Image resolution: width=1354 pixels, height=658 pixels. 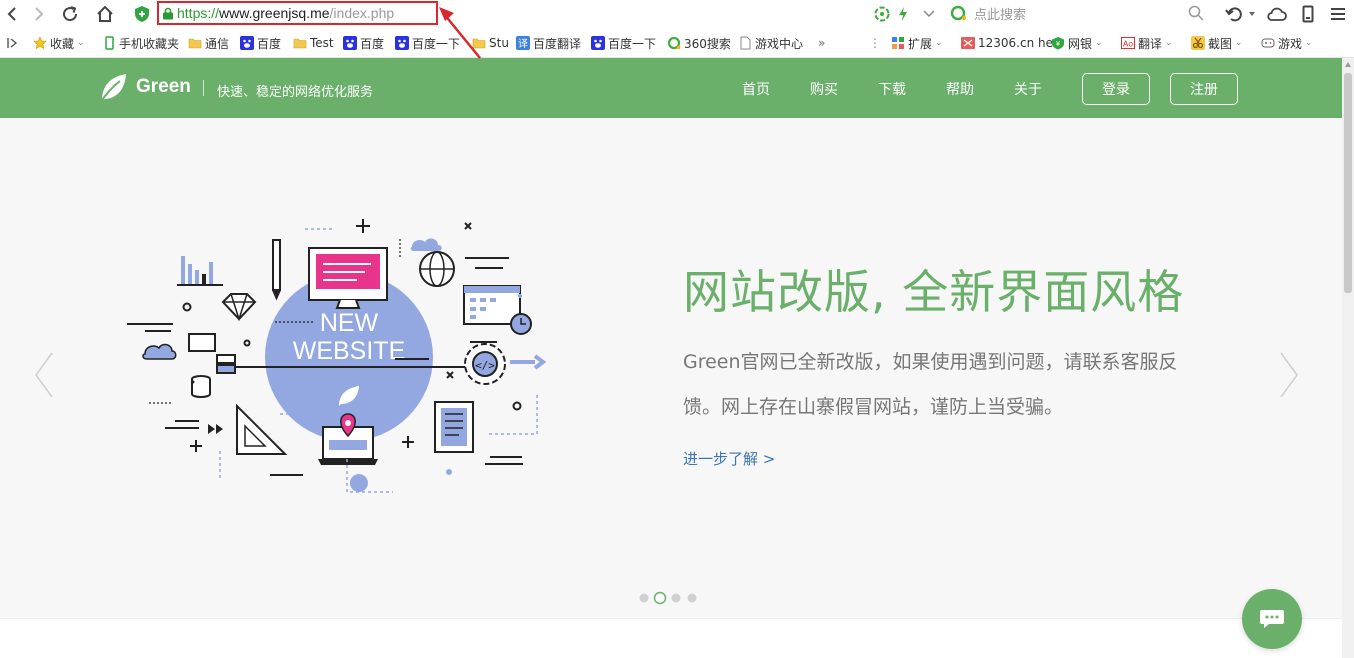 I want to click on undo-button, so click(x=1234, y=14).